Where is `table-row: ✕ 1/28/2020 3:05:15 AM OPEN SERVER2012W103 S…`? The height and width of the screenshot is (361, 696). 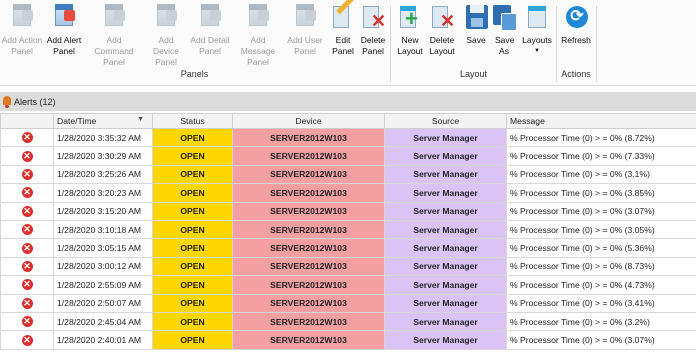
table-row: ✕ 1/28/2020 3:05:15 AM OPEN SERVER2012W103 S… is located at coordinates (348, 248).